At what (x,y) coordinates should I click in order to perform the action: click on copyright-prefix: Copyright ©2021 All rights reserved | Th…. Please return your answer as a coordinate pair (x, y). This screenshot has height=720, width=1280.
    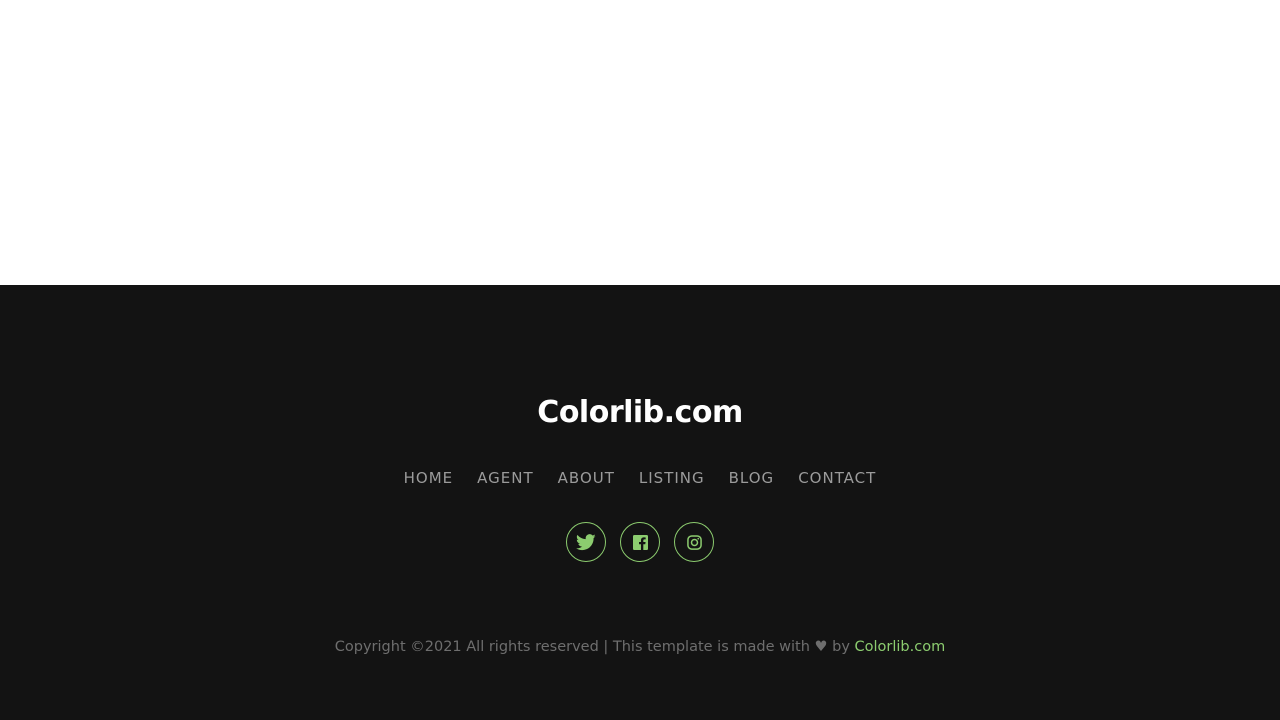
    Looking at the image, I should click on (572, 647).